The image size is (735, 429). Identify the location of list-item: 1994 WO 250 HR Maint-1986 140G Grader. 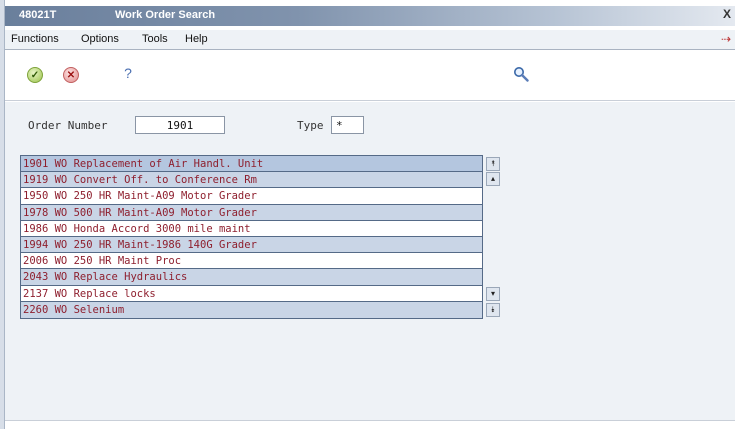
(251, 245).